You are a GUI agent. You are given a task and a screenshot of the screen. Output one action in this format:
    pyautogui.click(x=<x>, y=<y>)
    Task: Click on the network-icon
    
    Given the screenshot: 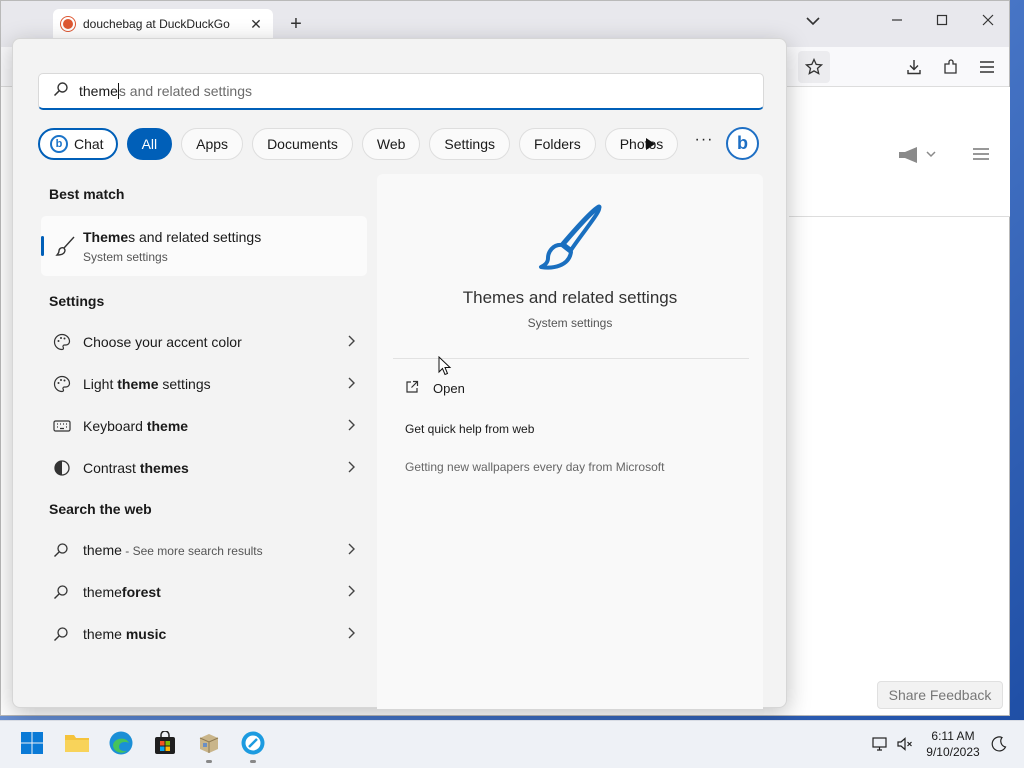 What is the action you would take?
    pyautogui.click(x=880, y=744)
    